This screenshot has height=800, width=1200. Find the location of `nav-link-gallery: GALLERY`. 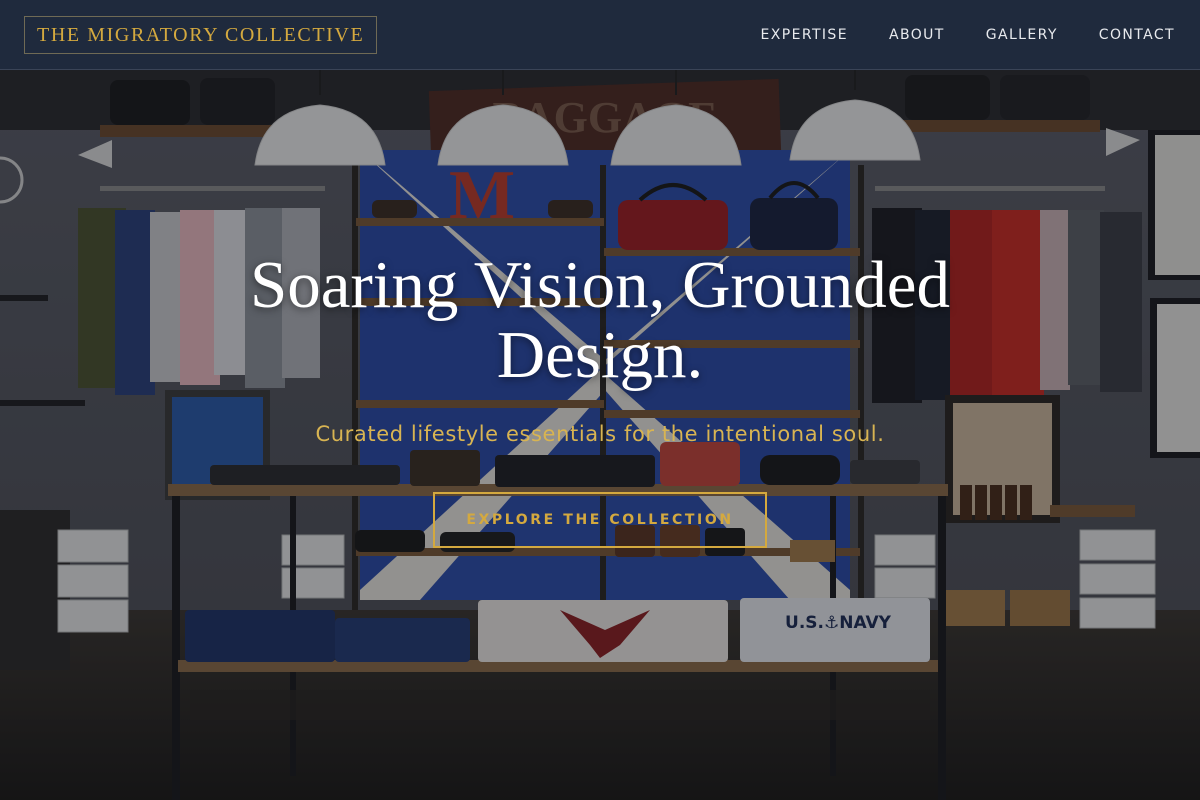

nav-link-gallery: GALLERY is located at coordinates (1022, 35).